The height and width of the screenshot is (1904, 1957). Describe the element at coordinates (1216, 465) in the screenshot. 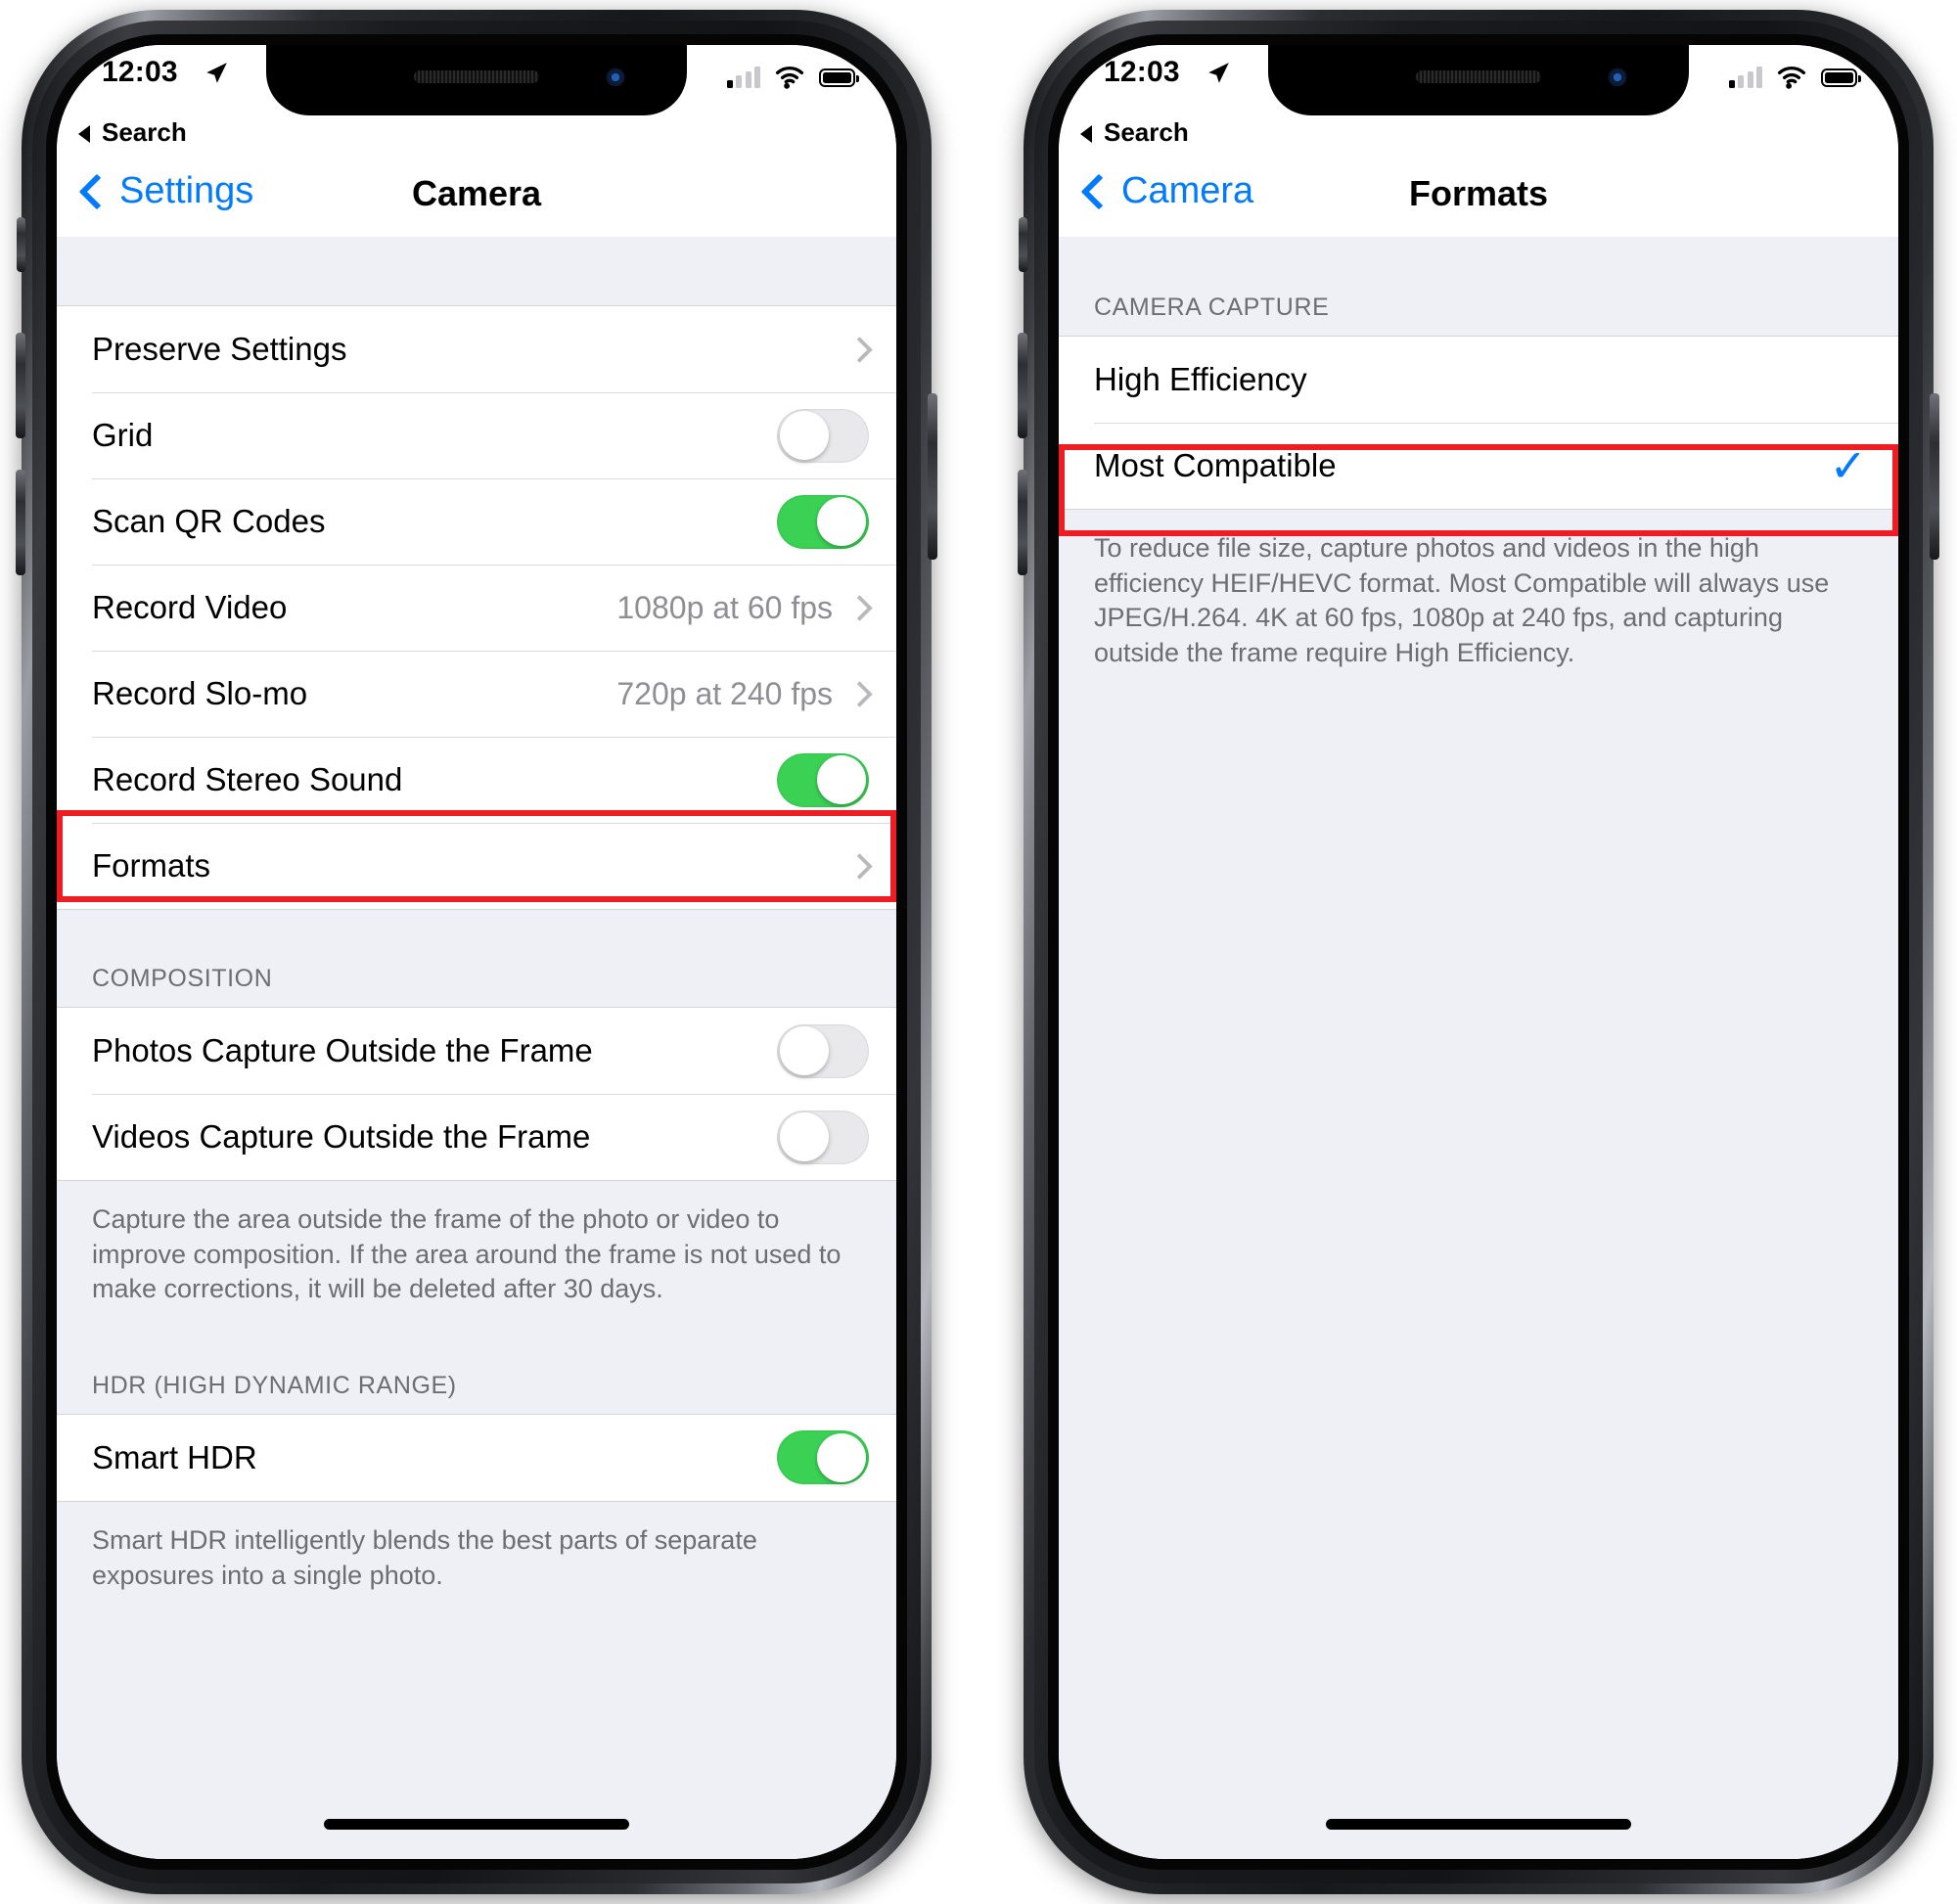

I see `row-label: Most Compatible` at that location.